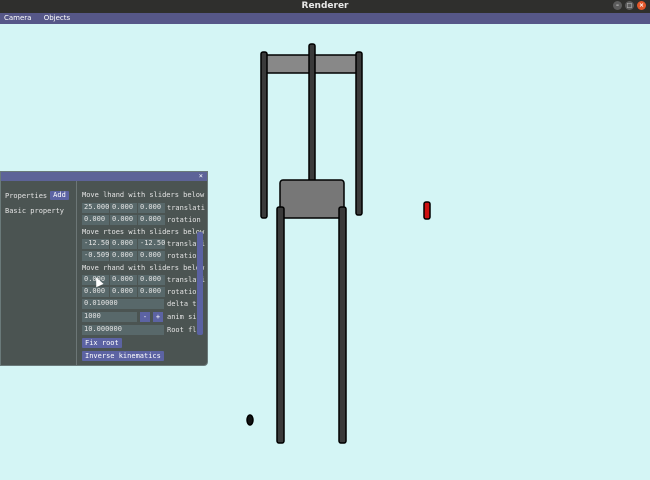 This screenshot has height=480, width=650. Describe the element at coordinates (59, 195) in the screenshot. I see `add-button: Add` at that location.